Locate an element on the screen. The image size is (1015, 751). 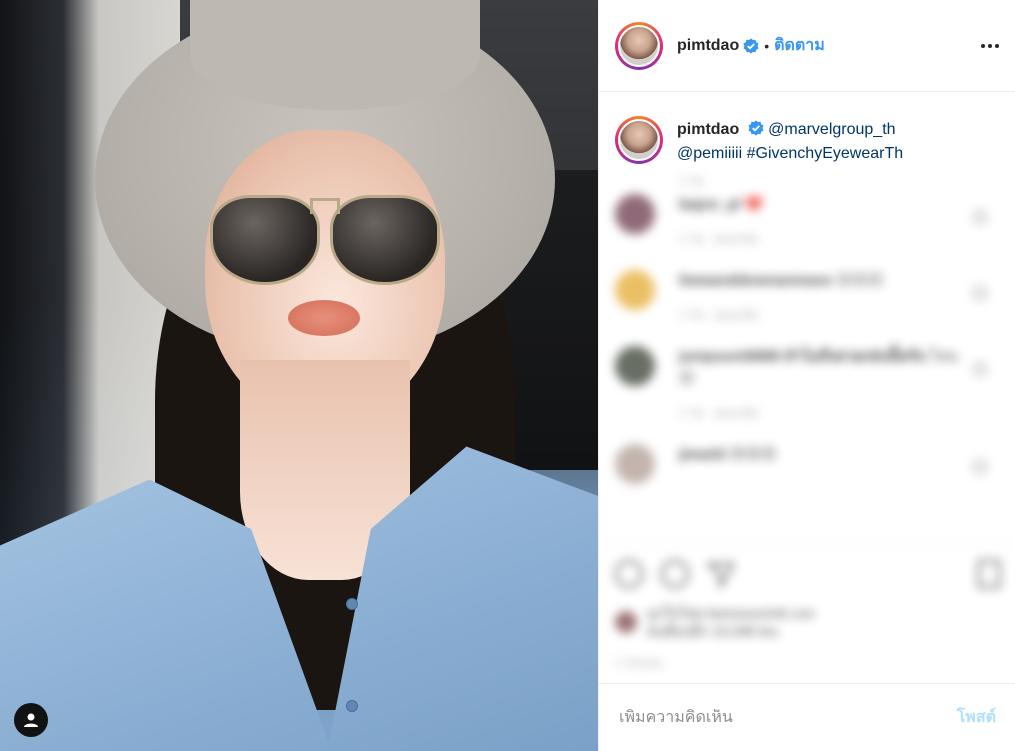
mention-link: @pemiiiii is located at coordinates (709, 153).